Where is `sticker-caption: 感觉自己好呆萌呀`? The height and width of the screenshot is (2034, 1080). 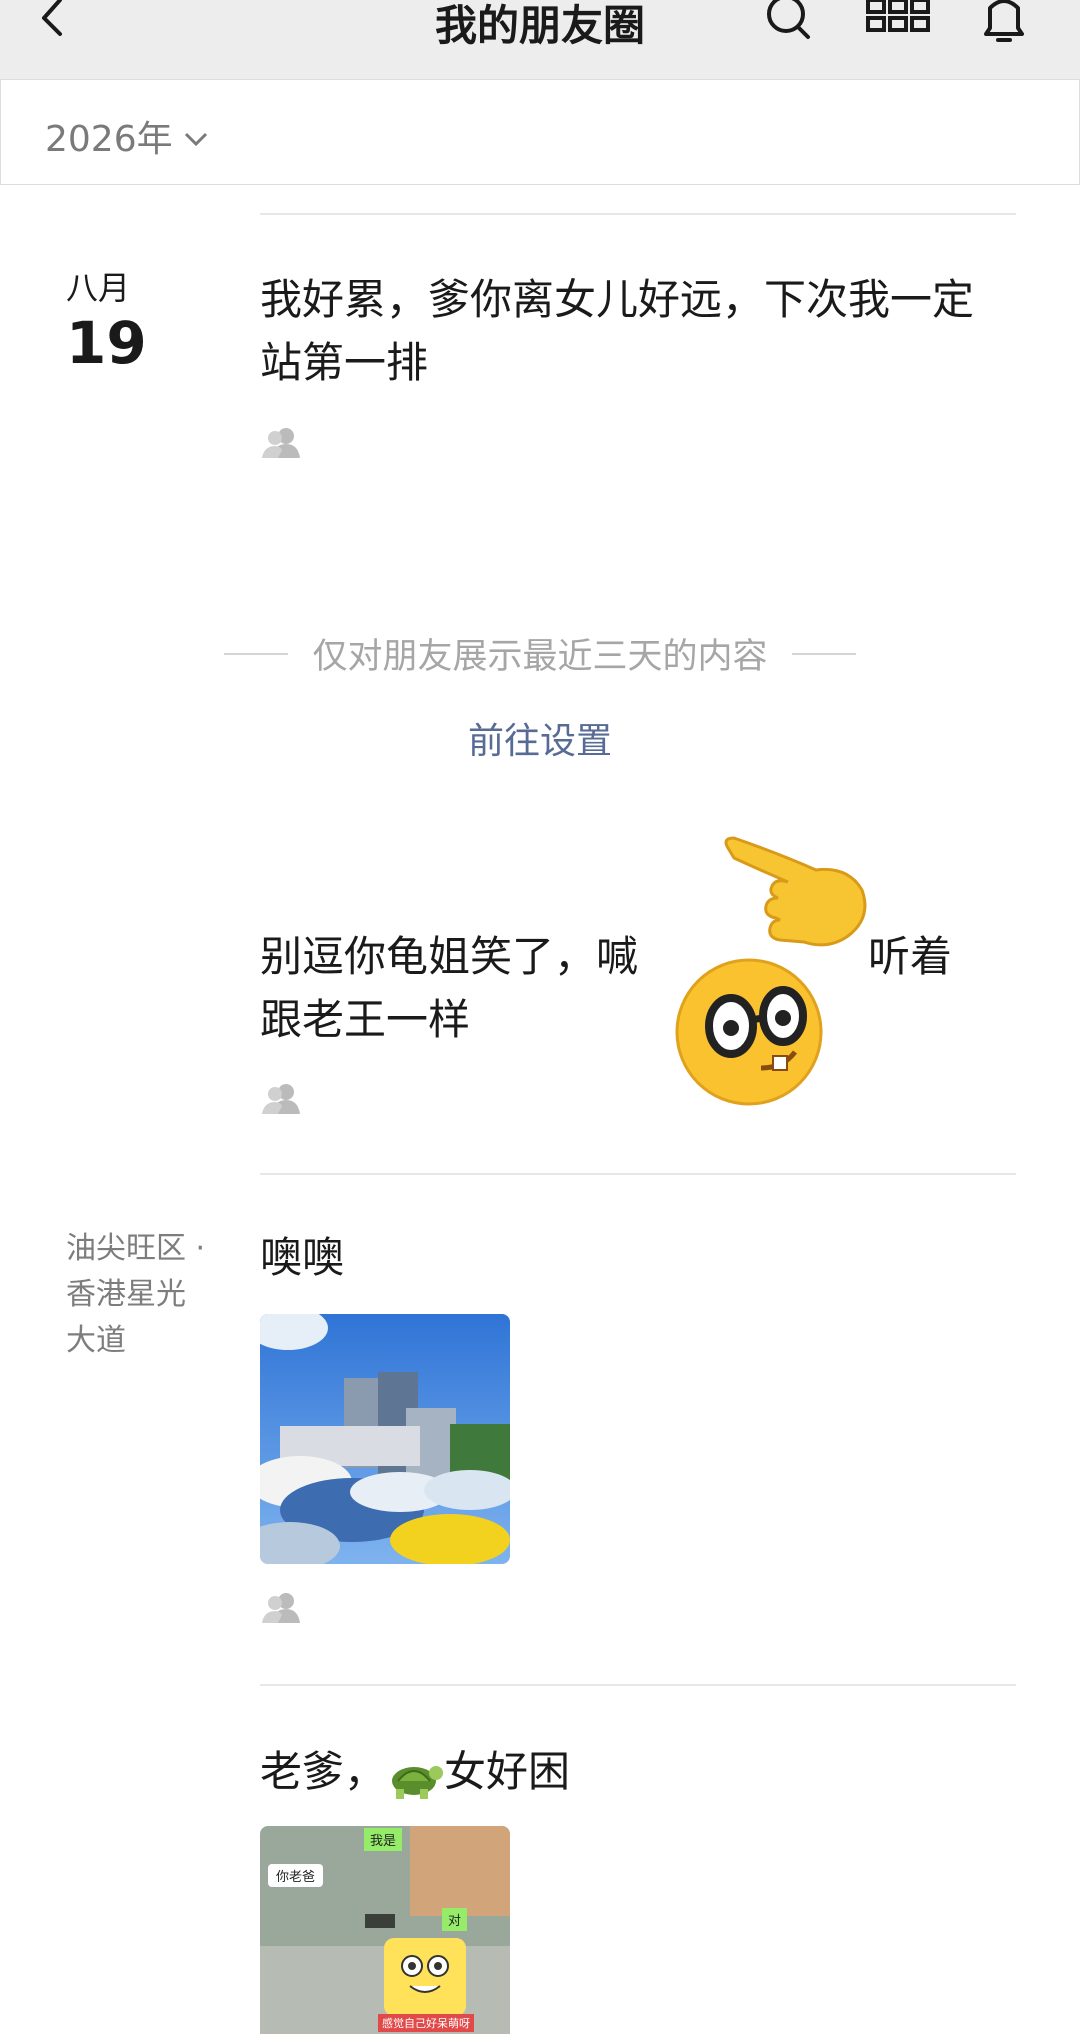 sticker-caption: 感觉自己好呆萌呀 is located at coordinates (426, 2023).